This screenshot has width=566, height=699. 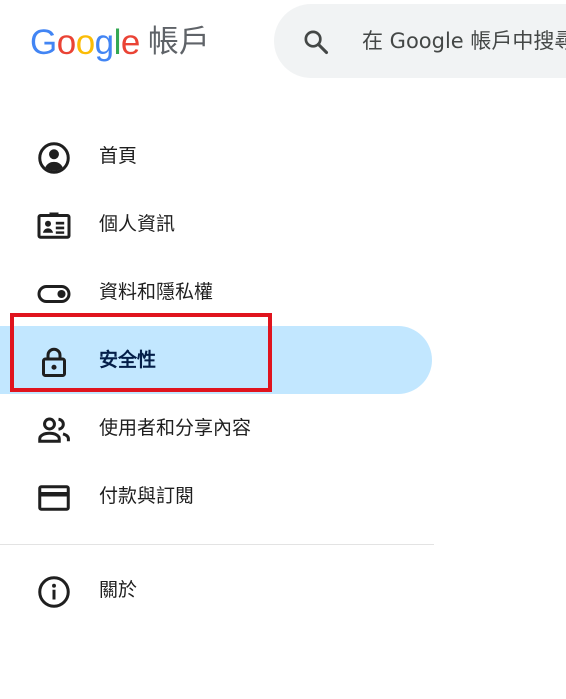 I want to click on credit-card-icon, so click(x=54, y=498).